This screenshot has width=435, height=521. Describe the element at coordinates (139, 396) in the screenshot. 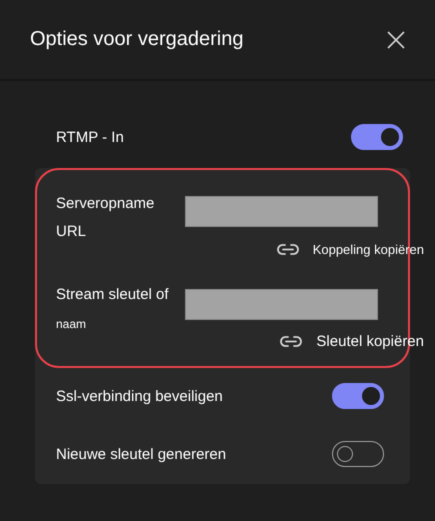

I see `setting-label: Ssl-verbinding beveiligen` at that location.